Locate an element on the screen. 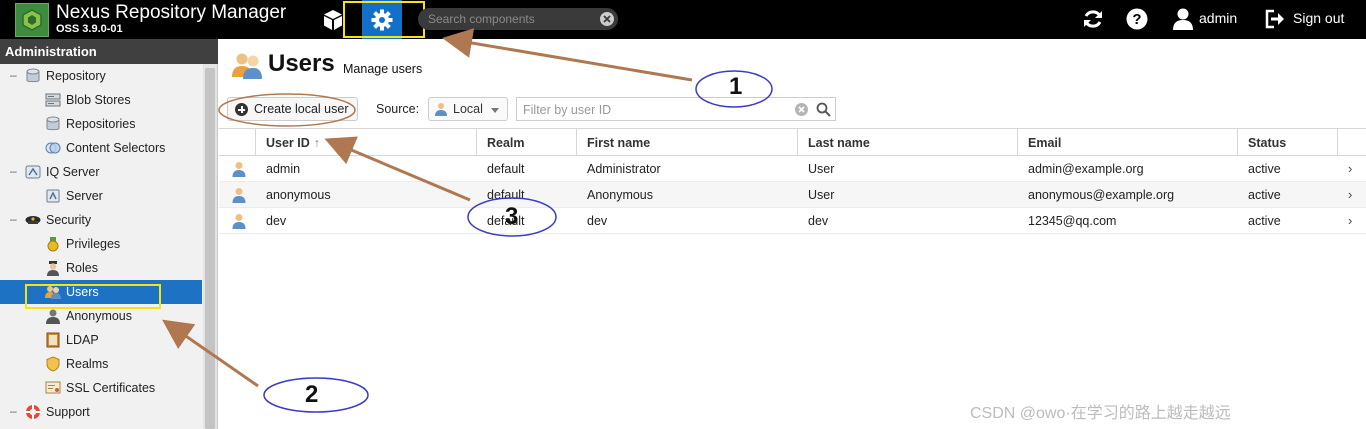  sidebar-item-repository: – Repository is located at coordinates (101, 76).